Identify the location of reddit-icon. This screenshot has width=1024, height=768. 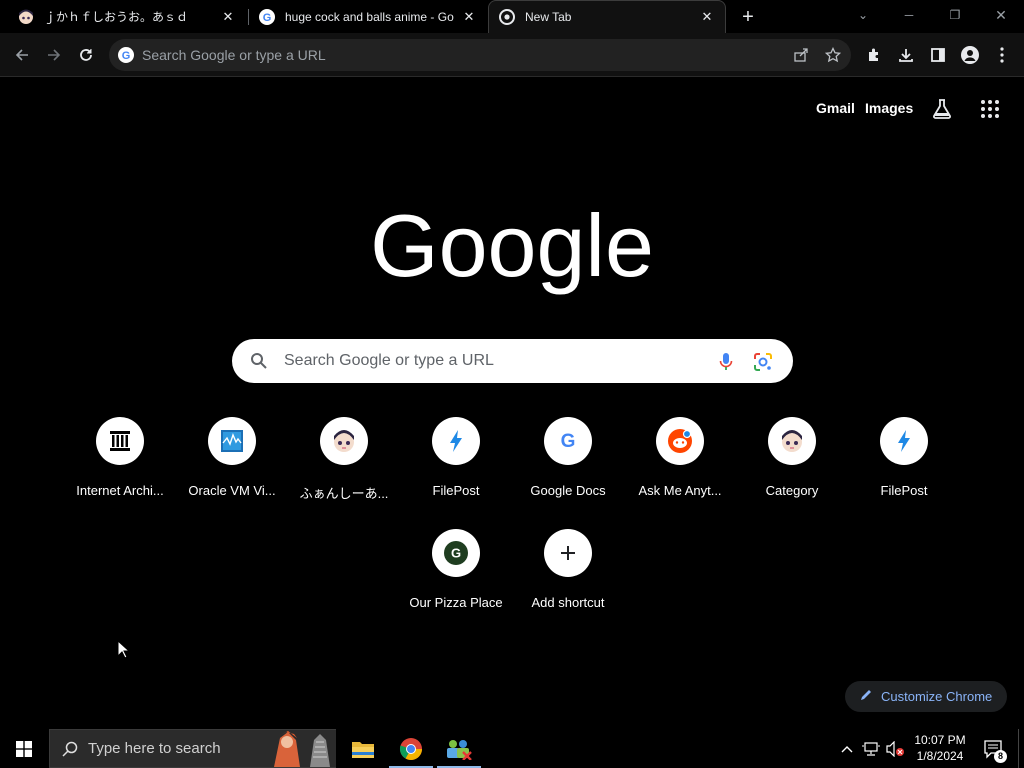
(680, 441).